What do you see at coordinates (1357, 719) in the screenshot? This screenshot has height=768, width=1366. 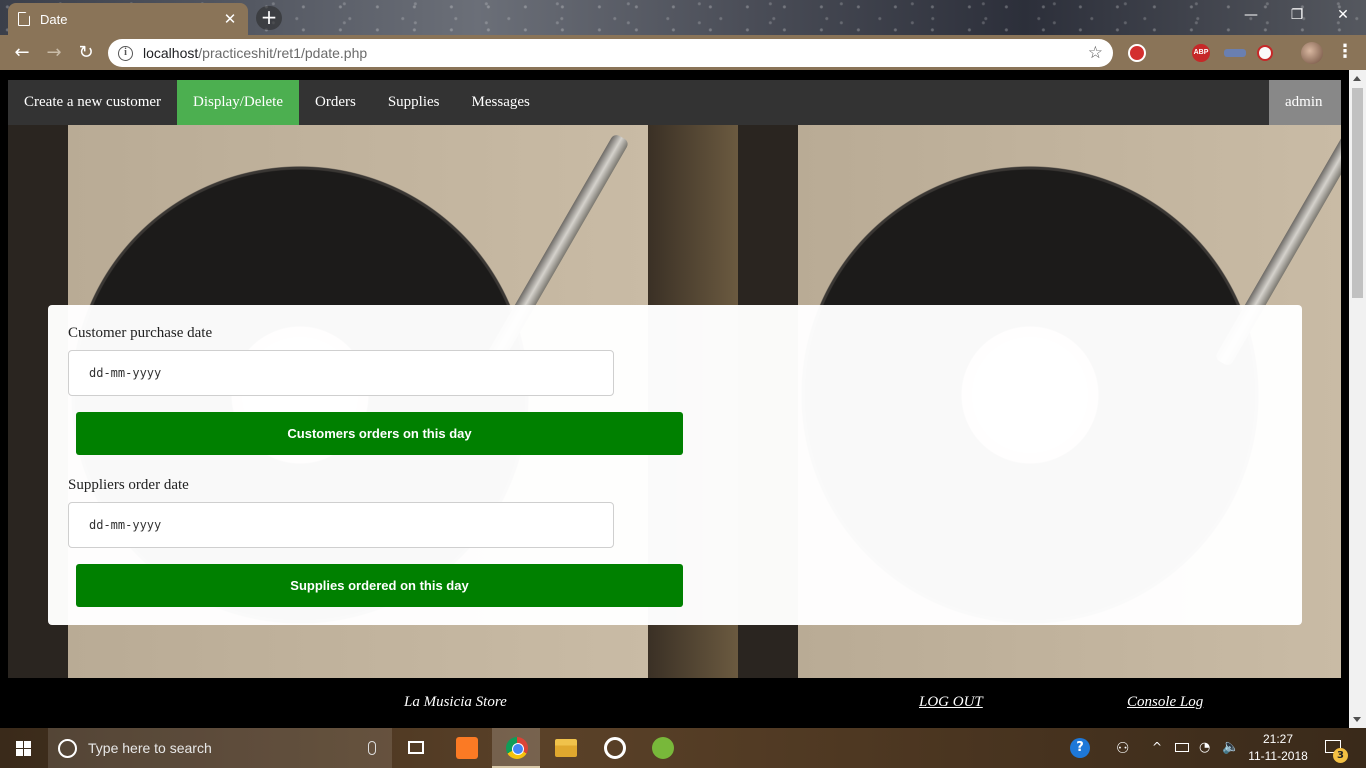 I see `scroll-down-icon` at bounding box center [1357, 719].